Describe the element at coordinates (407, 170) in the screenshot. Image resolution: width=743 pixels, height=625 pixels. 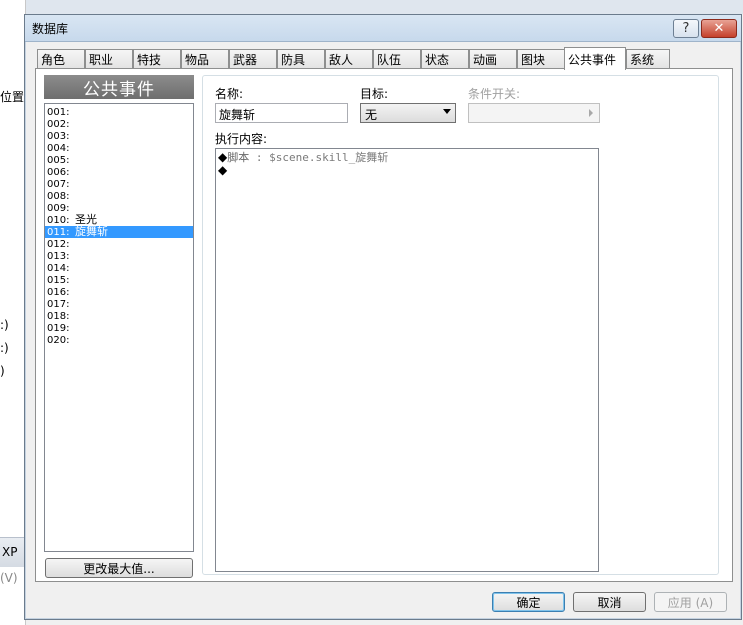
I see `command-line: ◆` at that location.